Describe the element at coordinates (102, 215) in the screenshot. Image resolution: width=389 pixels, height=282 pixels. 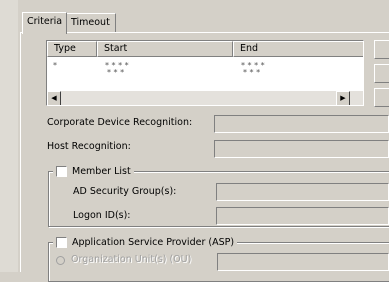
I see `logon-ids-label: Logon ID(s):` at that location.